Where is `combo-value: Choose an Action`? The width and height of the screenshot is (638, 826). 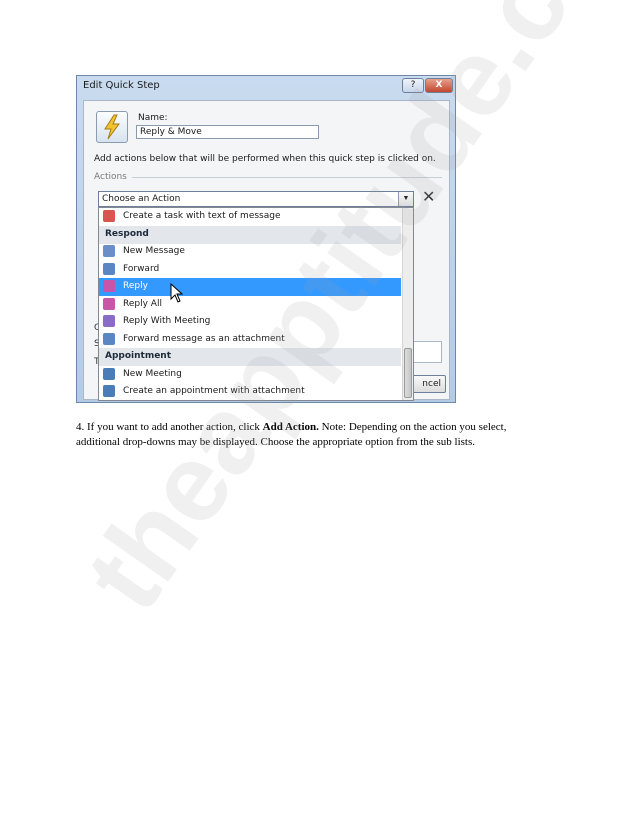
combo-value: Choose an Action is located at coordinates (141, 199).